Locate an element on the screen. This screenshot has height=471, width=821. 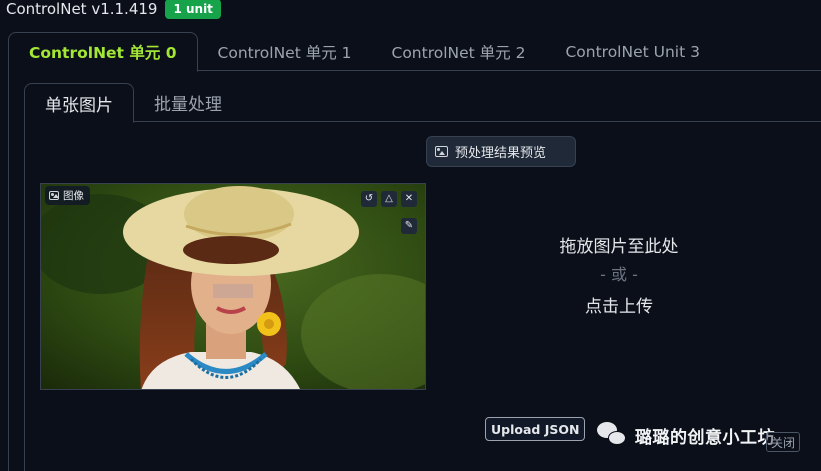
tab-batch: 批量处理 is located at coordinates (188, 102).